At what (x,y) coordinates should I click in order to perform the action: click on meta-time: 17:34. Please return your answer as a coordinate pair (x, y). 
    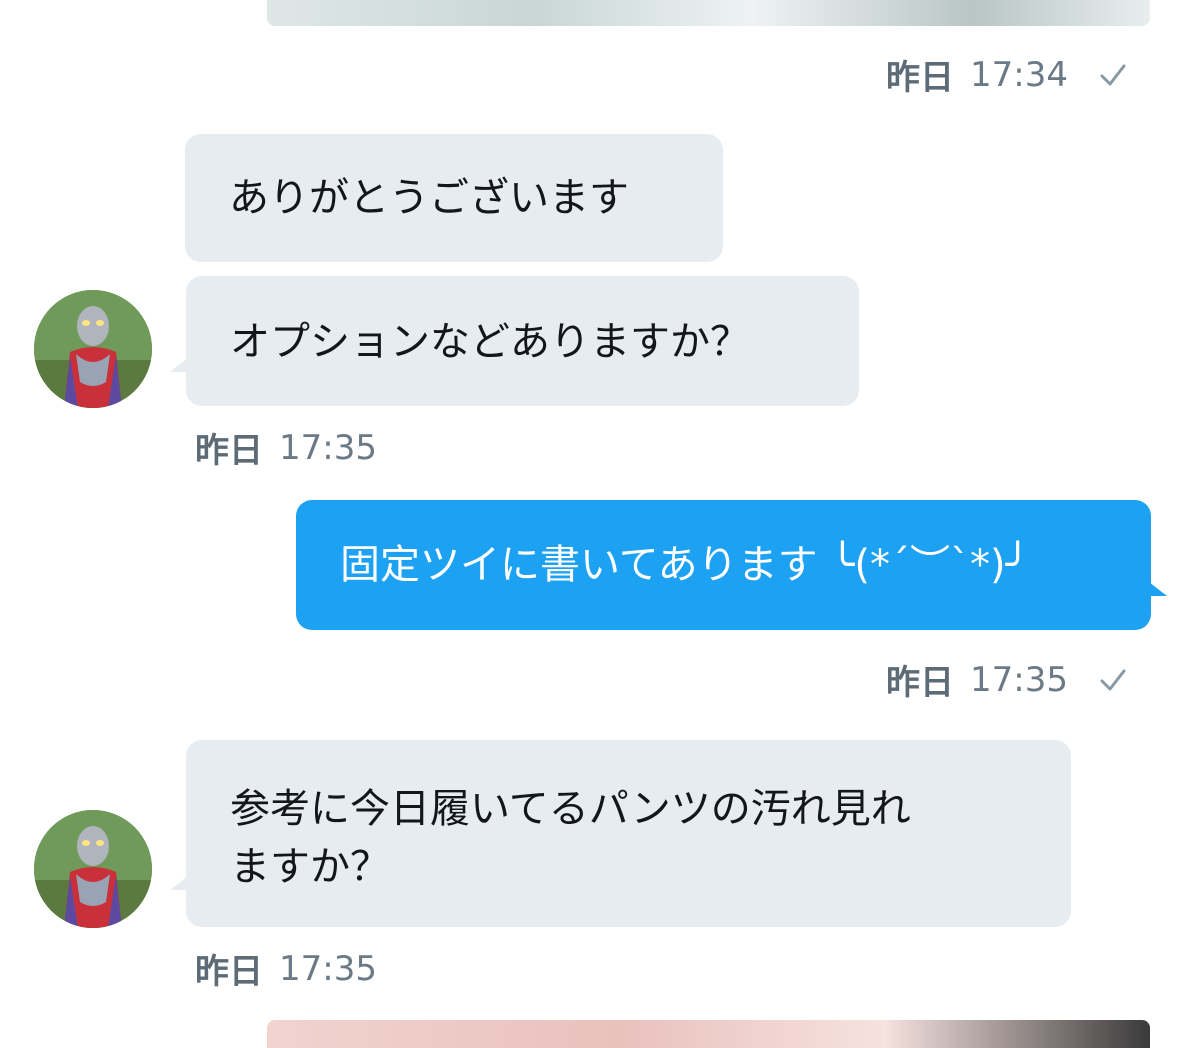
    Looking at the image, I should click on (1019, 74).